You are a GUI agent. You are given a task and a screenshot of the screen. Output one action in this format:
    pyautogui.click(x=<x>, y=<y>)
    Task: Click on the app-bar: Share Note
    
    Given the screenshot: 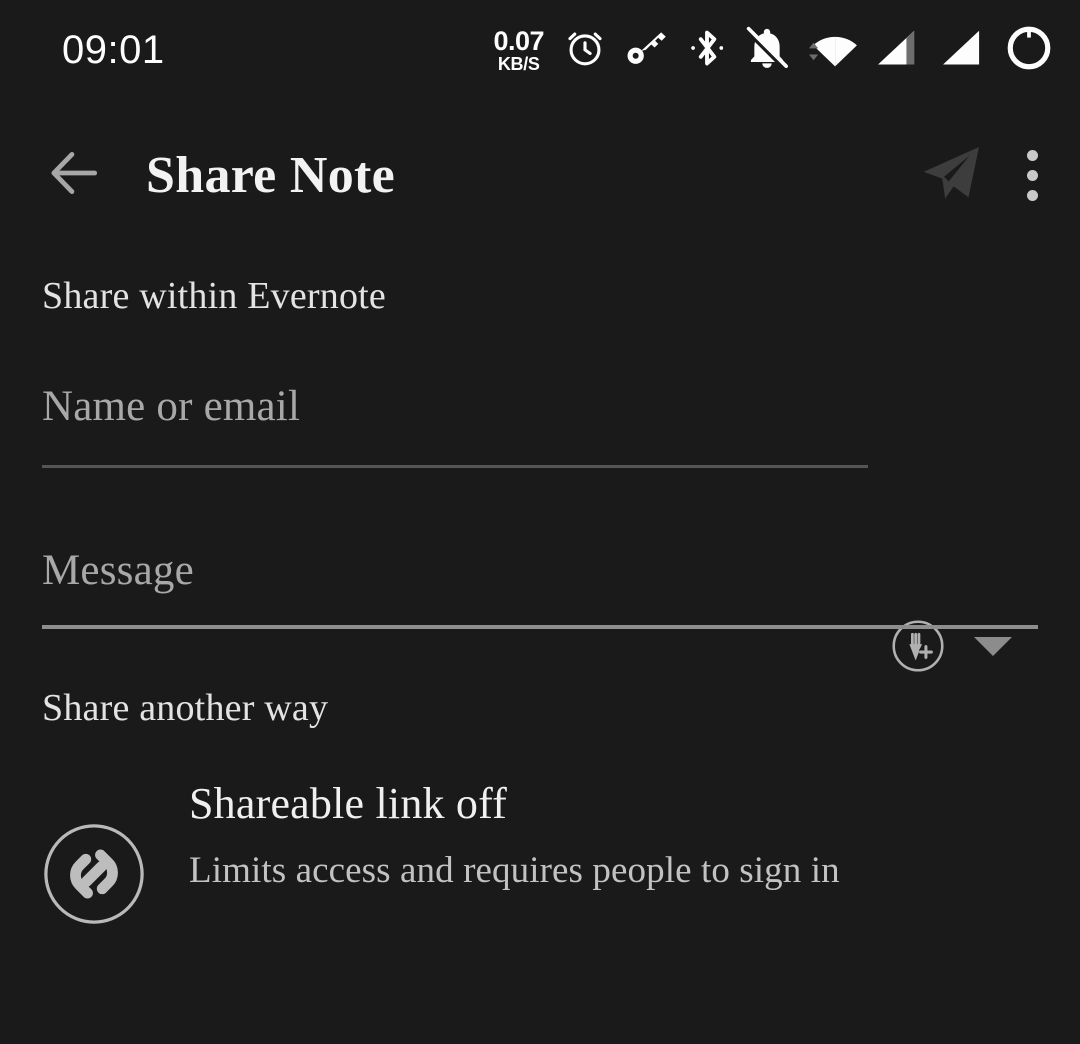 What is the action you would take?
    pyautogui.click(x=540, y=175)
    